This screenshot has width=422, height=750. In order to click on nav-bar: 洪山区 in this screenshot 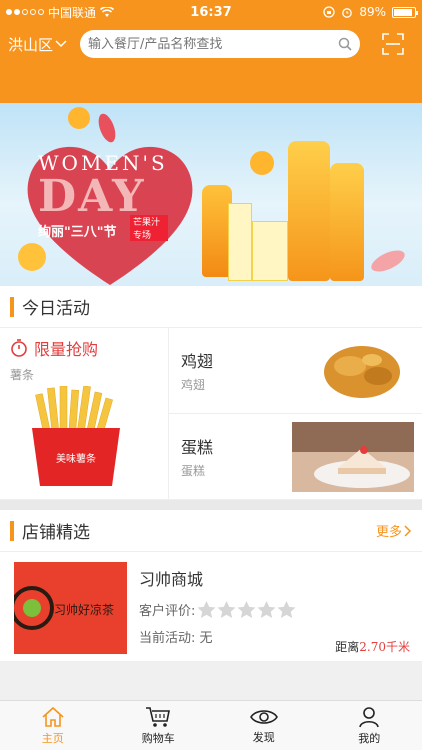, I will do `click(211, 44)`.